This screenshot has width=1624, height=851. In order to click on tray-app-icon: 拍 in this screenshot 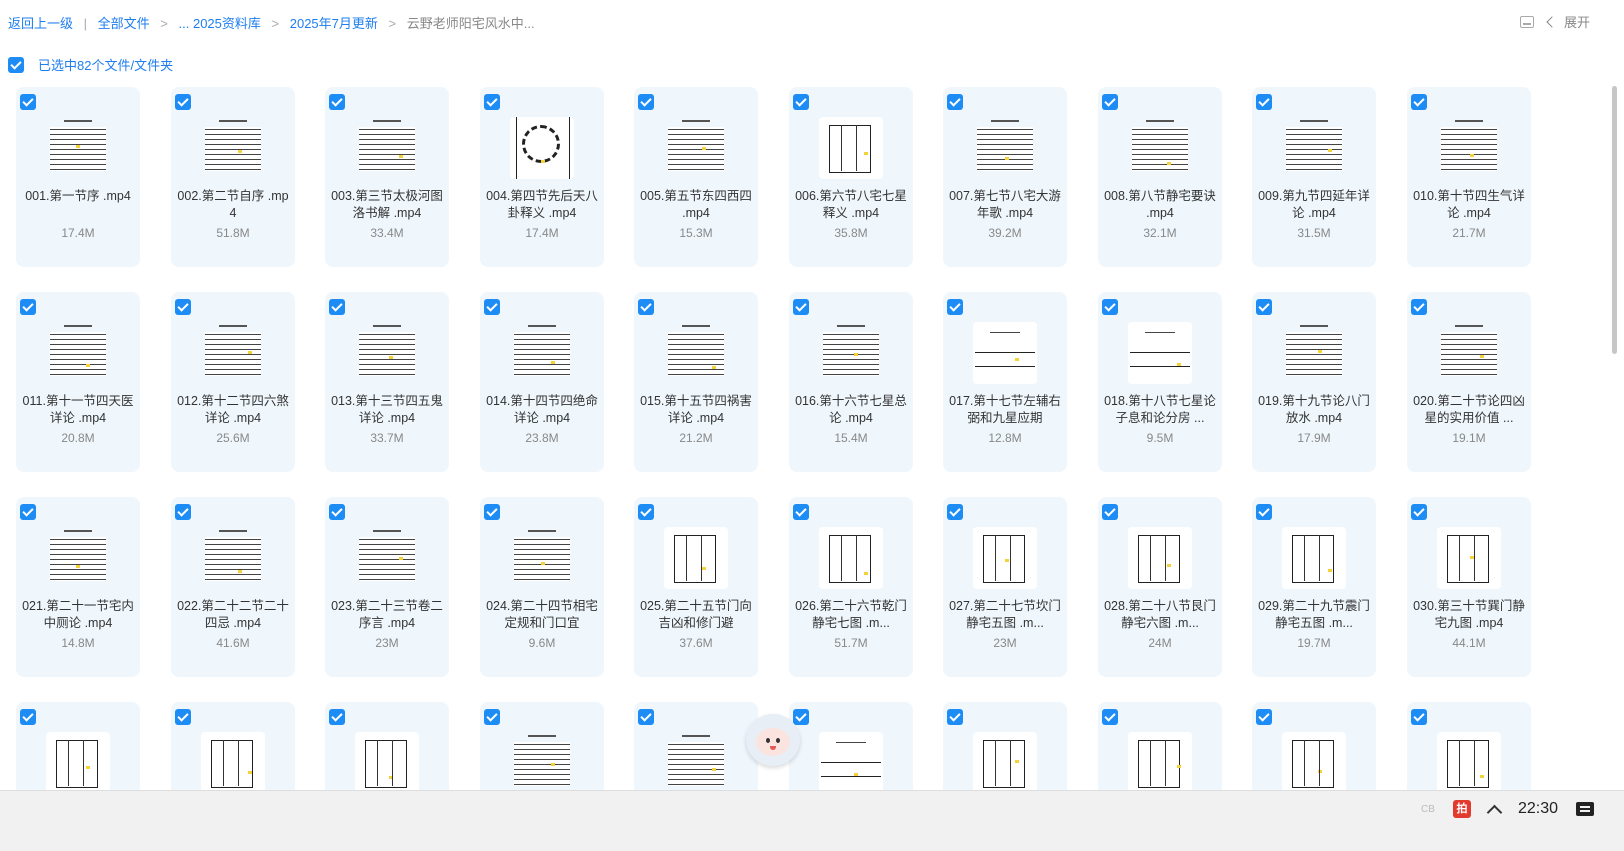, I will do `click(1461, 809)`.